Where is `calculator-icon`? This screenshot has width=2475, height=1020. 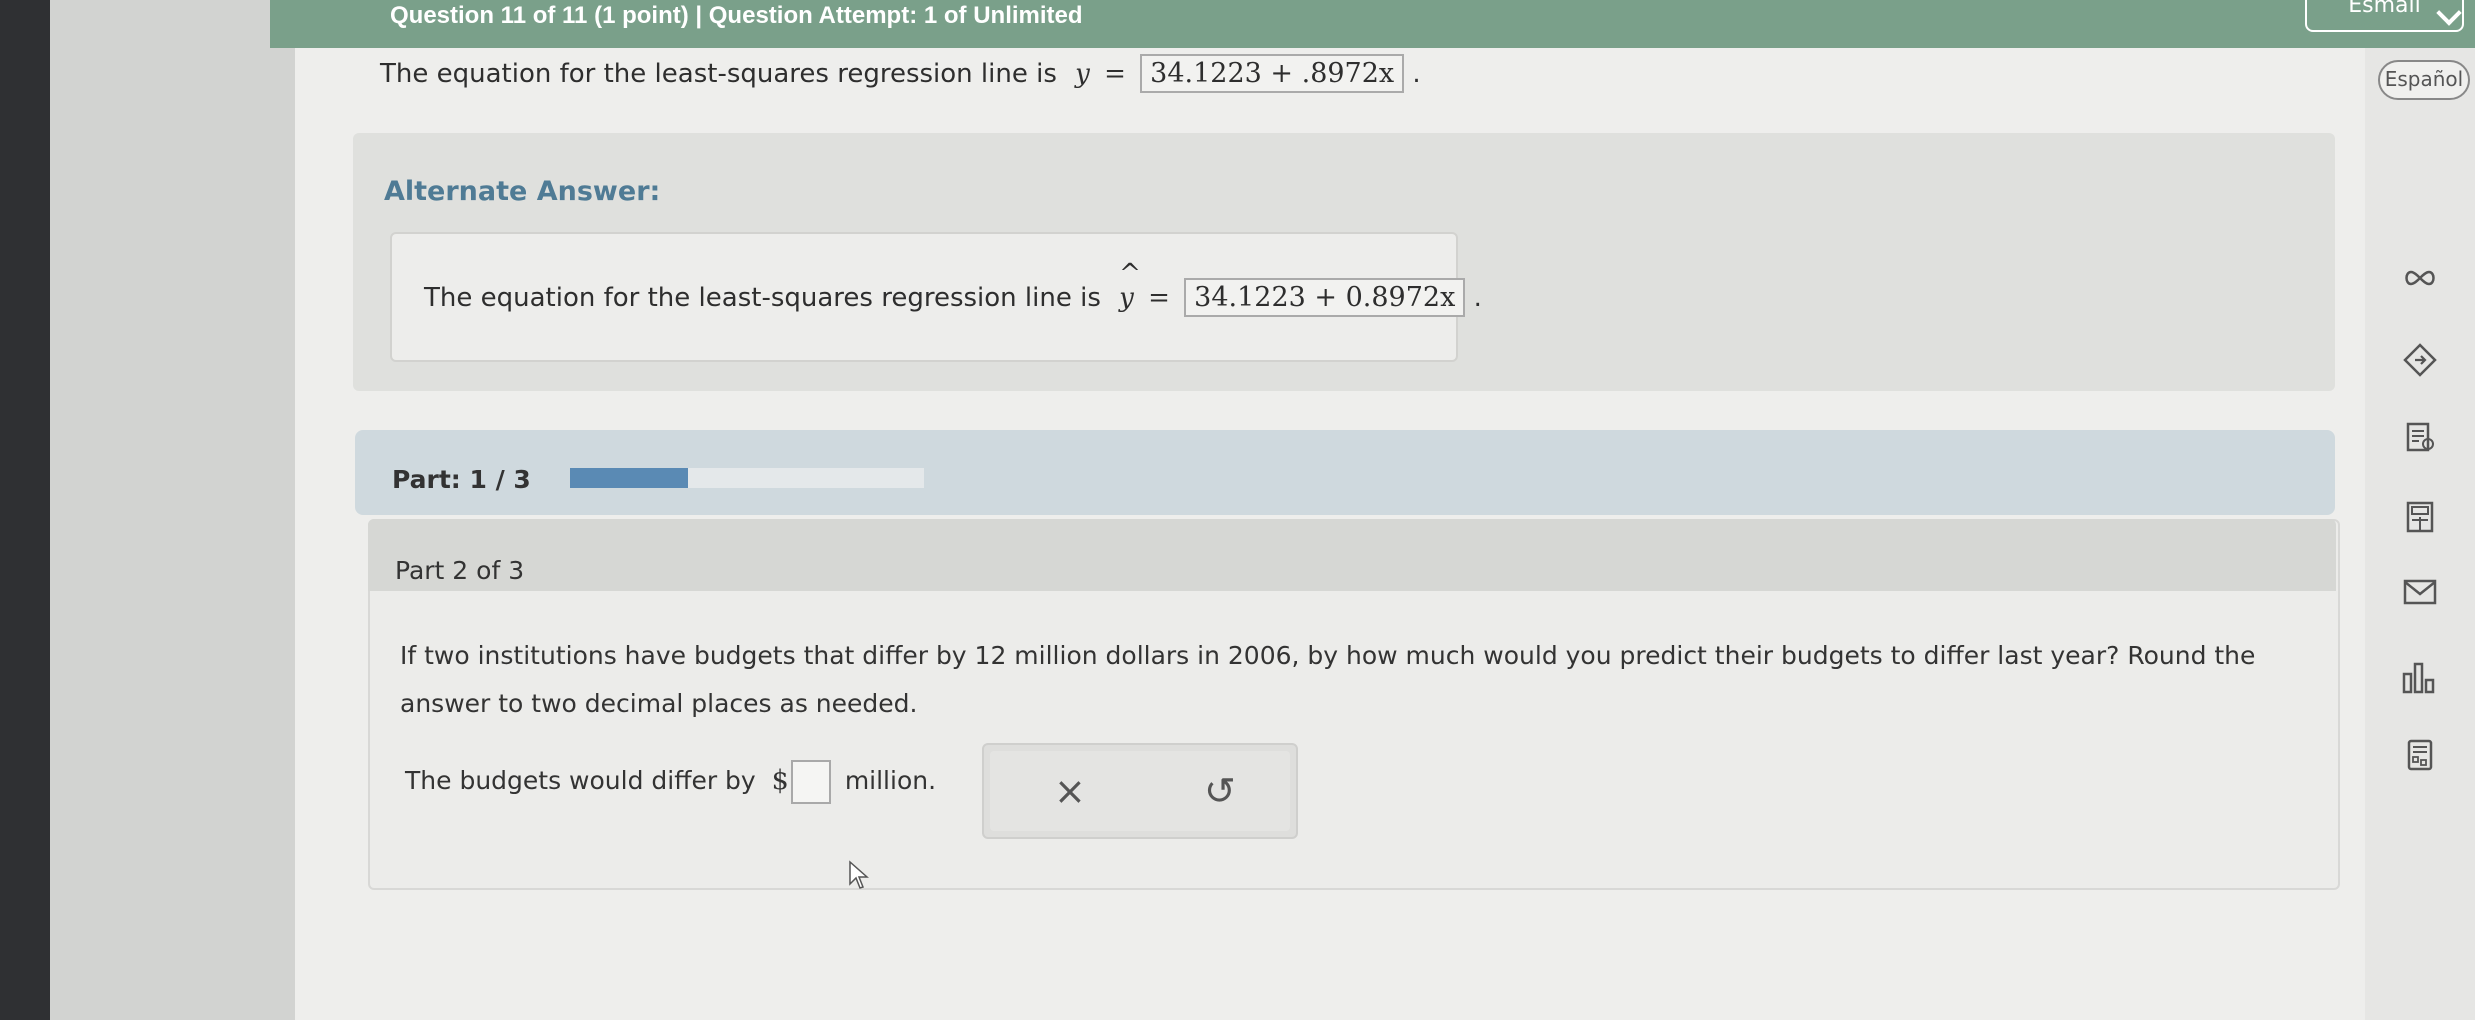
calculator-icon is located at coordinates (2420, 520).